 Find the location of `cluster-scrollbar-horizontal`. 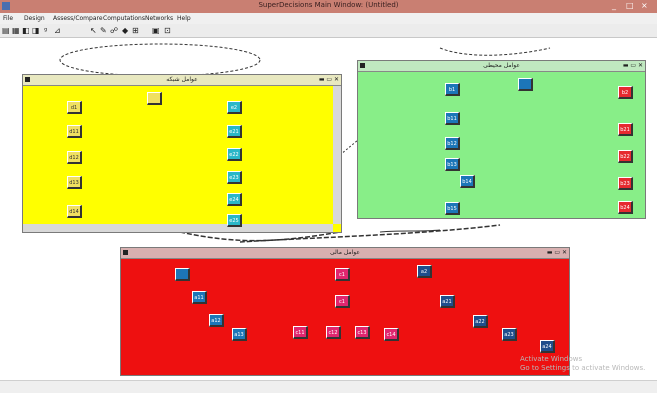

cluster-scrollbar-horizontal is located at coordinates (178, 228).